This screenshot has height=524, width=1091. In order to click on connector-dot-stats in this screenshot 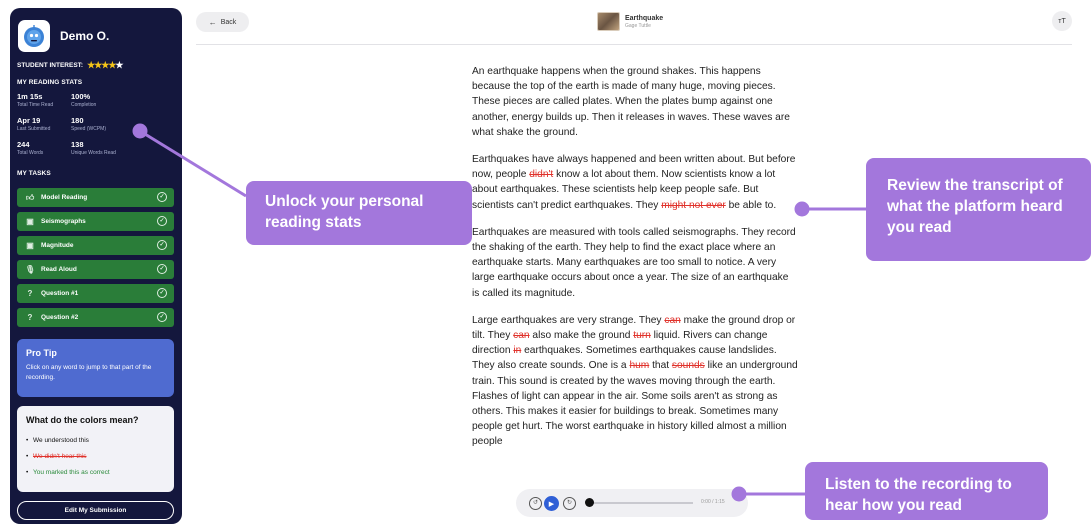, I will do `click(140, 131)`.